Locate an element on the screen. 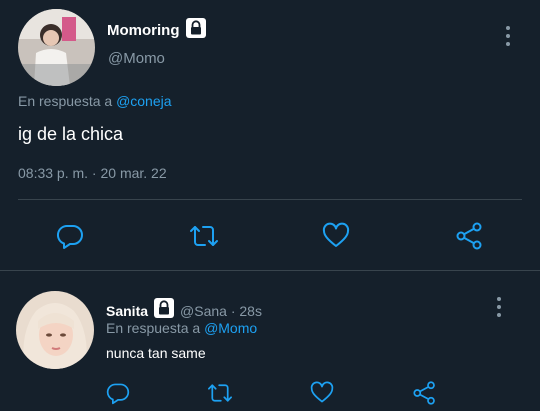 The width and height of the screenshot is (540, 411). main-handle: @Momo is located at coordinates (136, 58).